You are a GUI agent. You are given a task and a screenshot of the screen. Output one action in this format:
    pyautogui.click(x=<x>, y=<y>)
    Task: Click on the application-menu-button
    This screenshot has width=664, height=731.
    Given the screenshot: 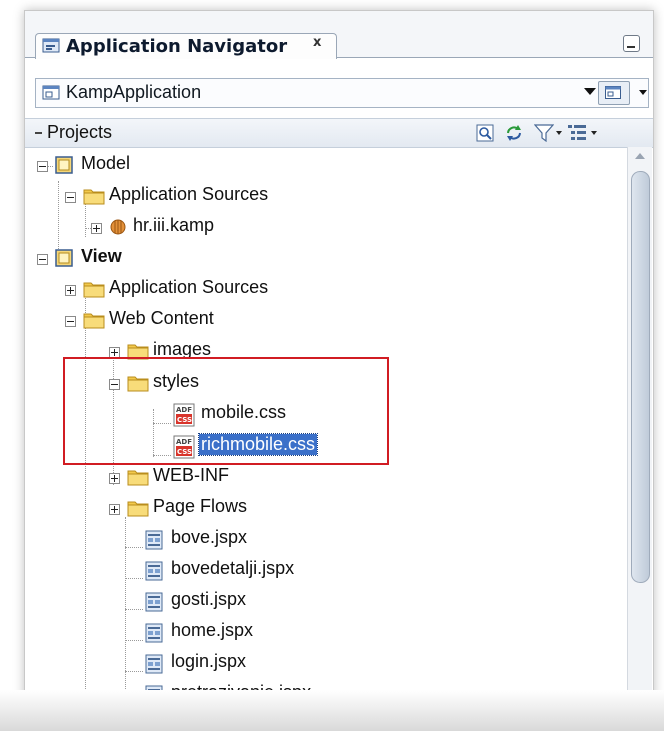 What is the action you would take?
    pyautogui.click(x=614, y=93)
    